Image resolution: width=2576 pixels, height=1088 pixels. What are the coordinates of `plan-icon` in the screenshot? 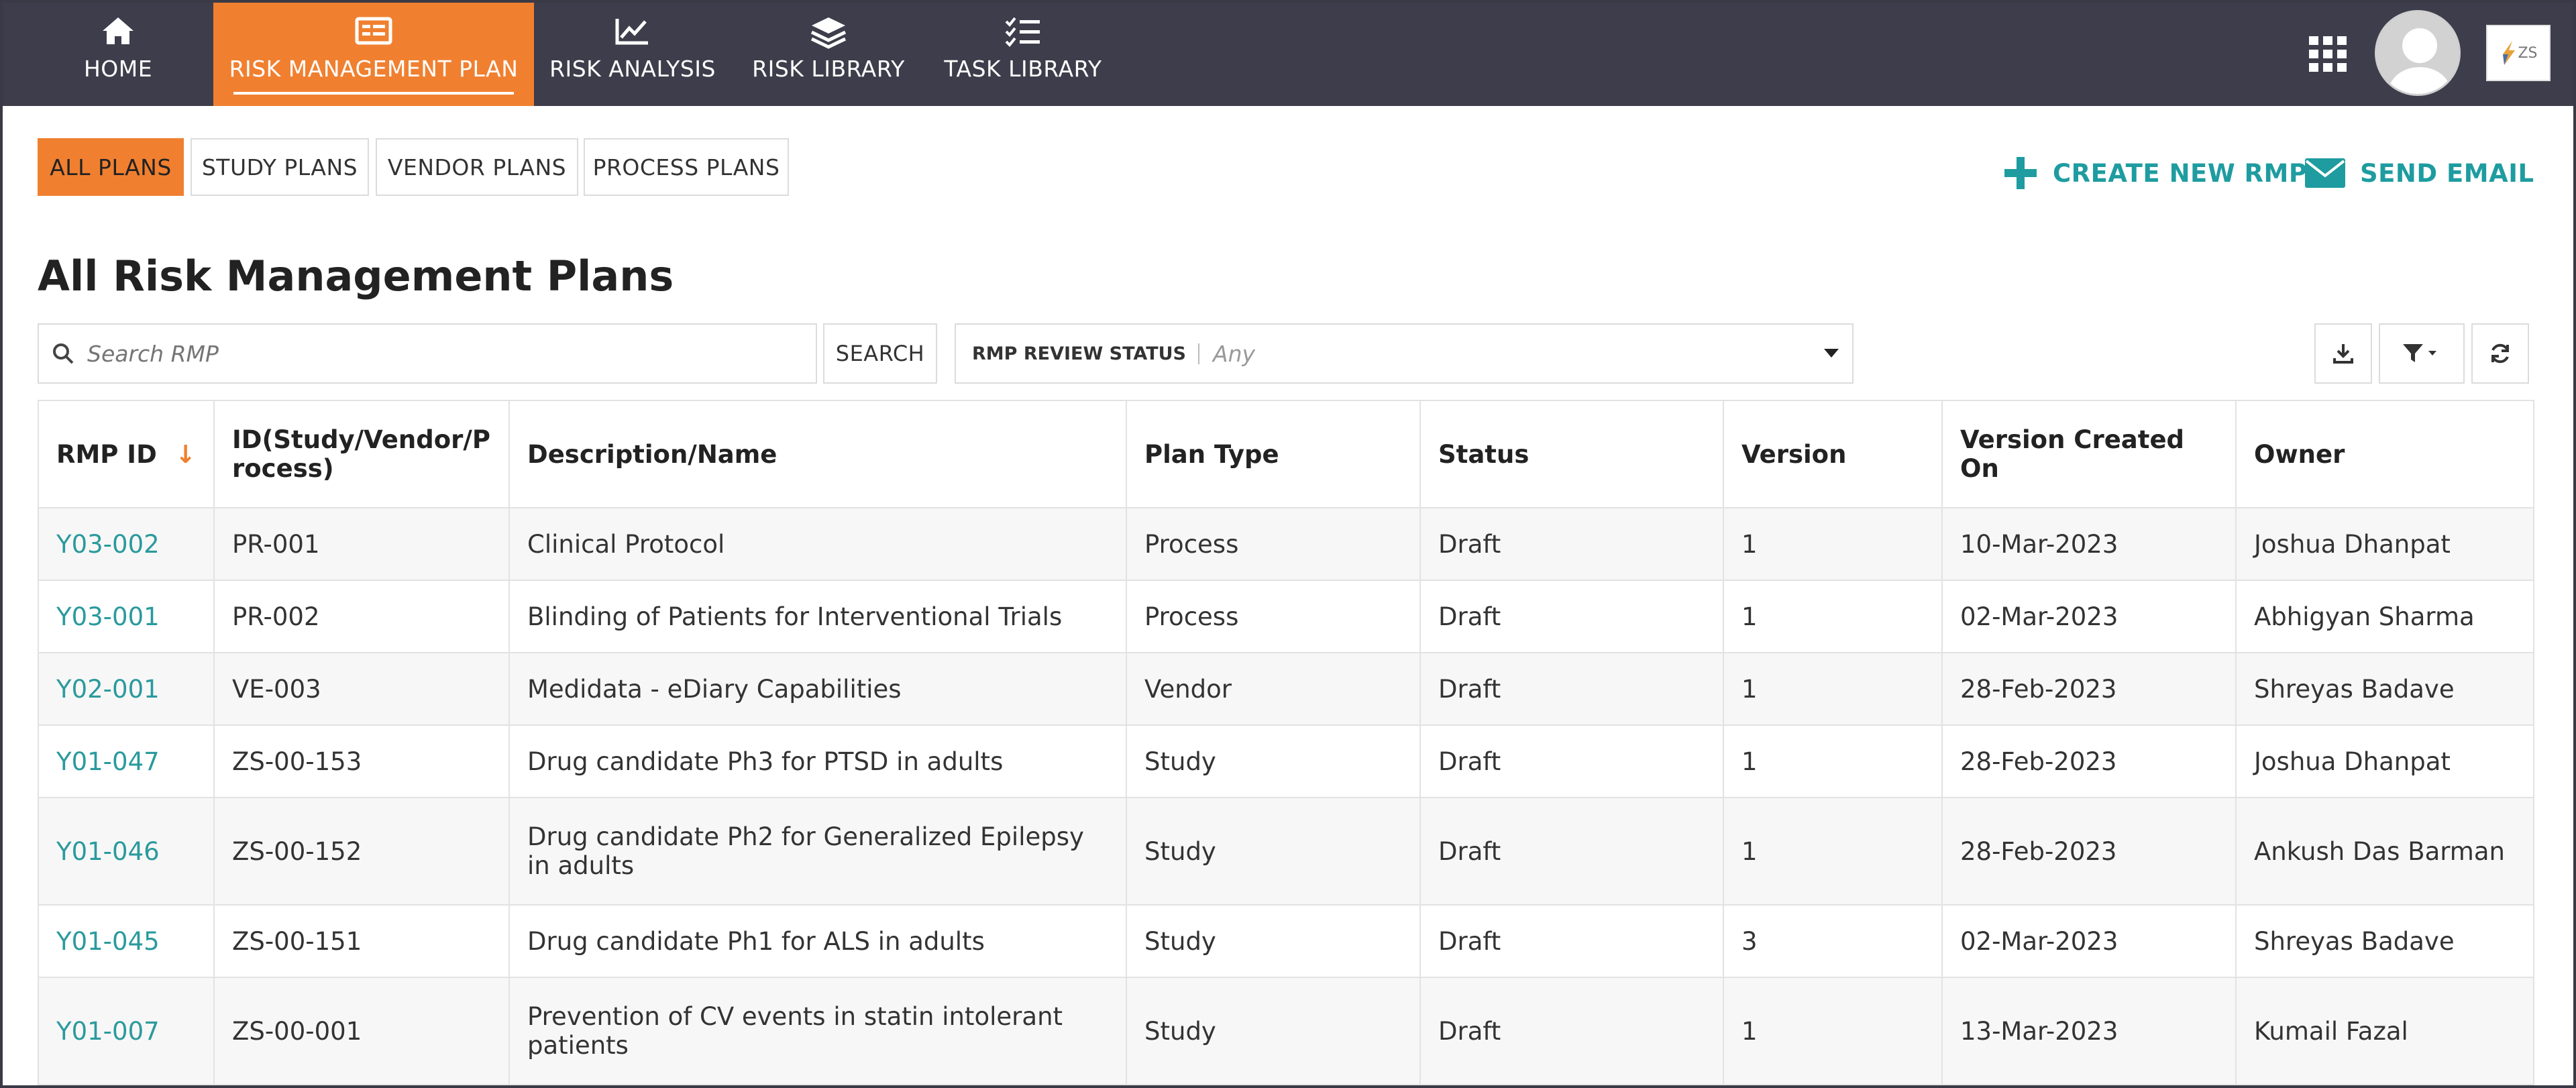 It's located at (373, 31).